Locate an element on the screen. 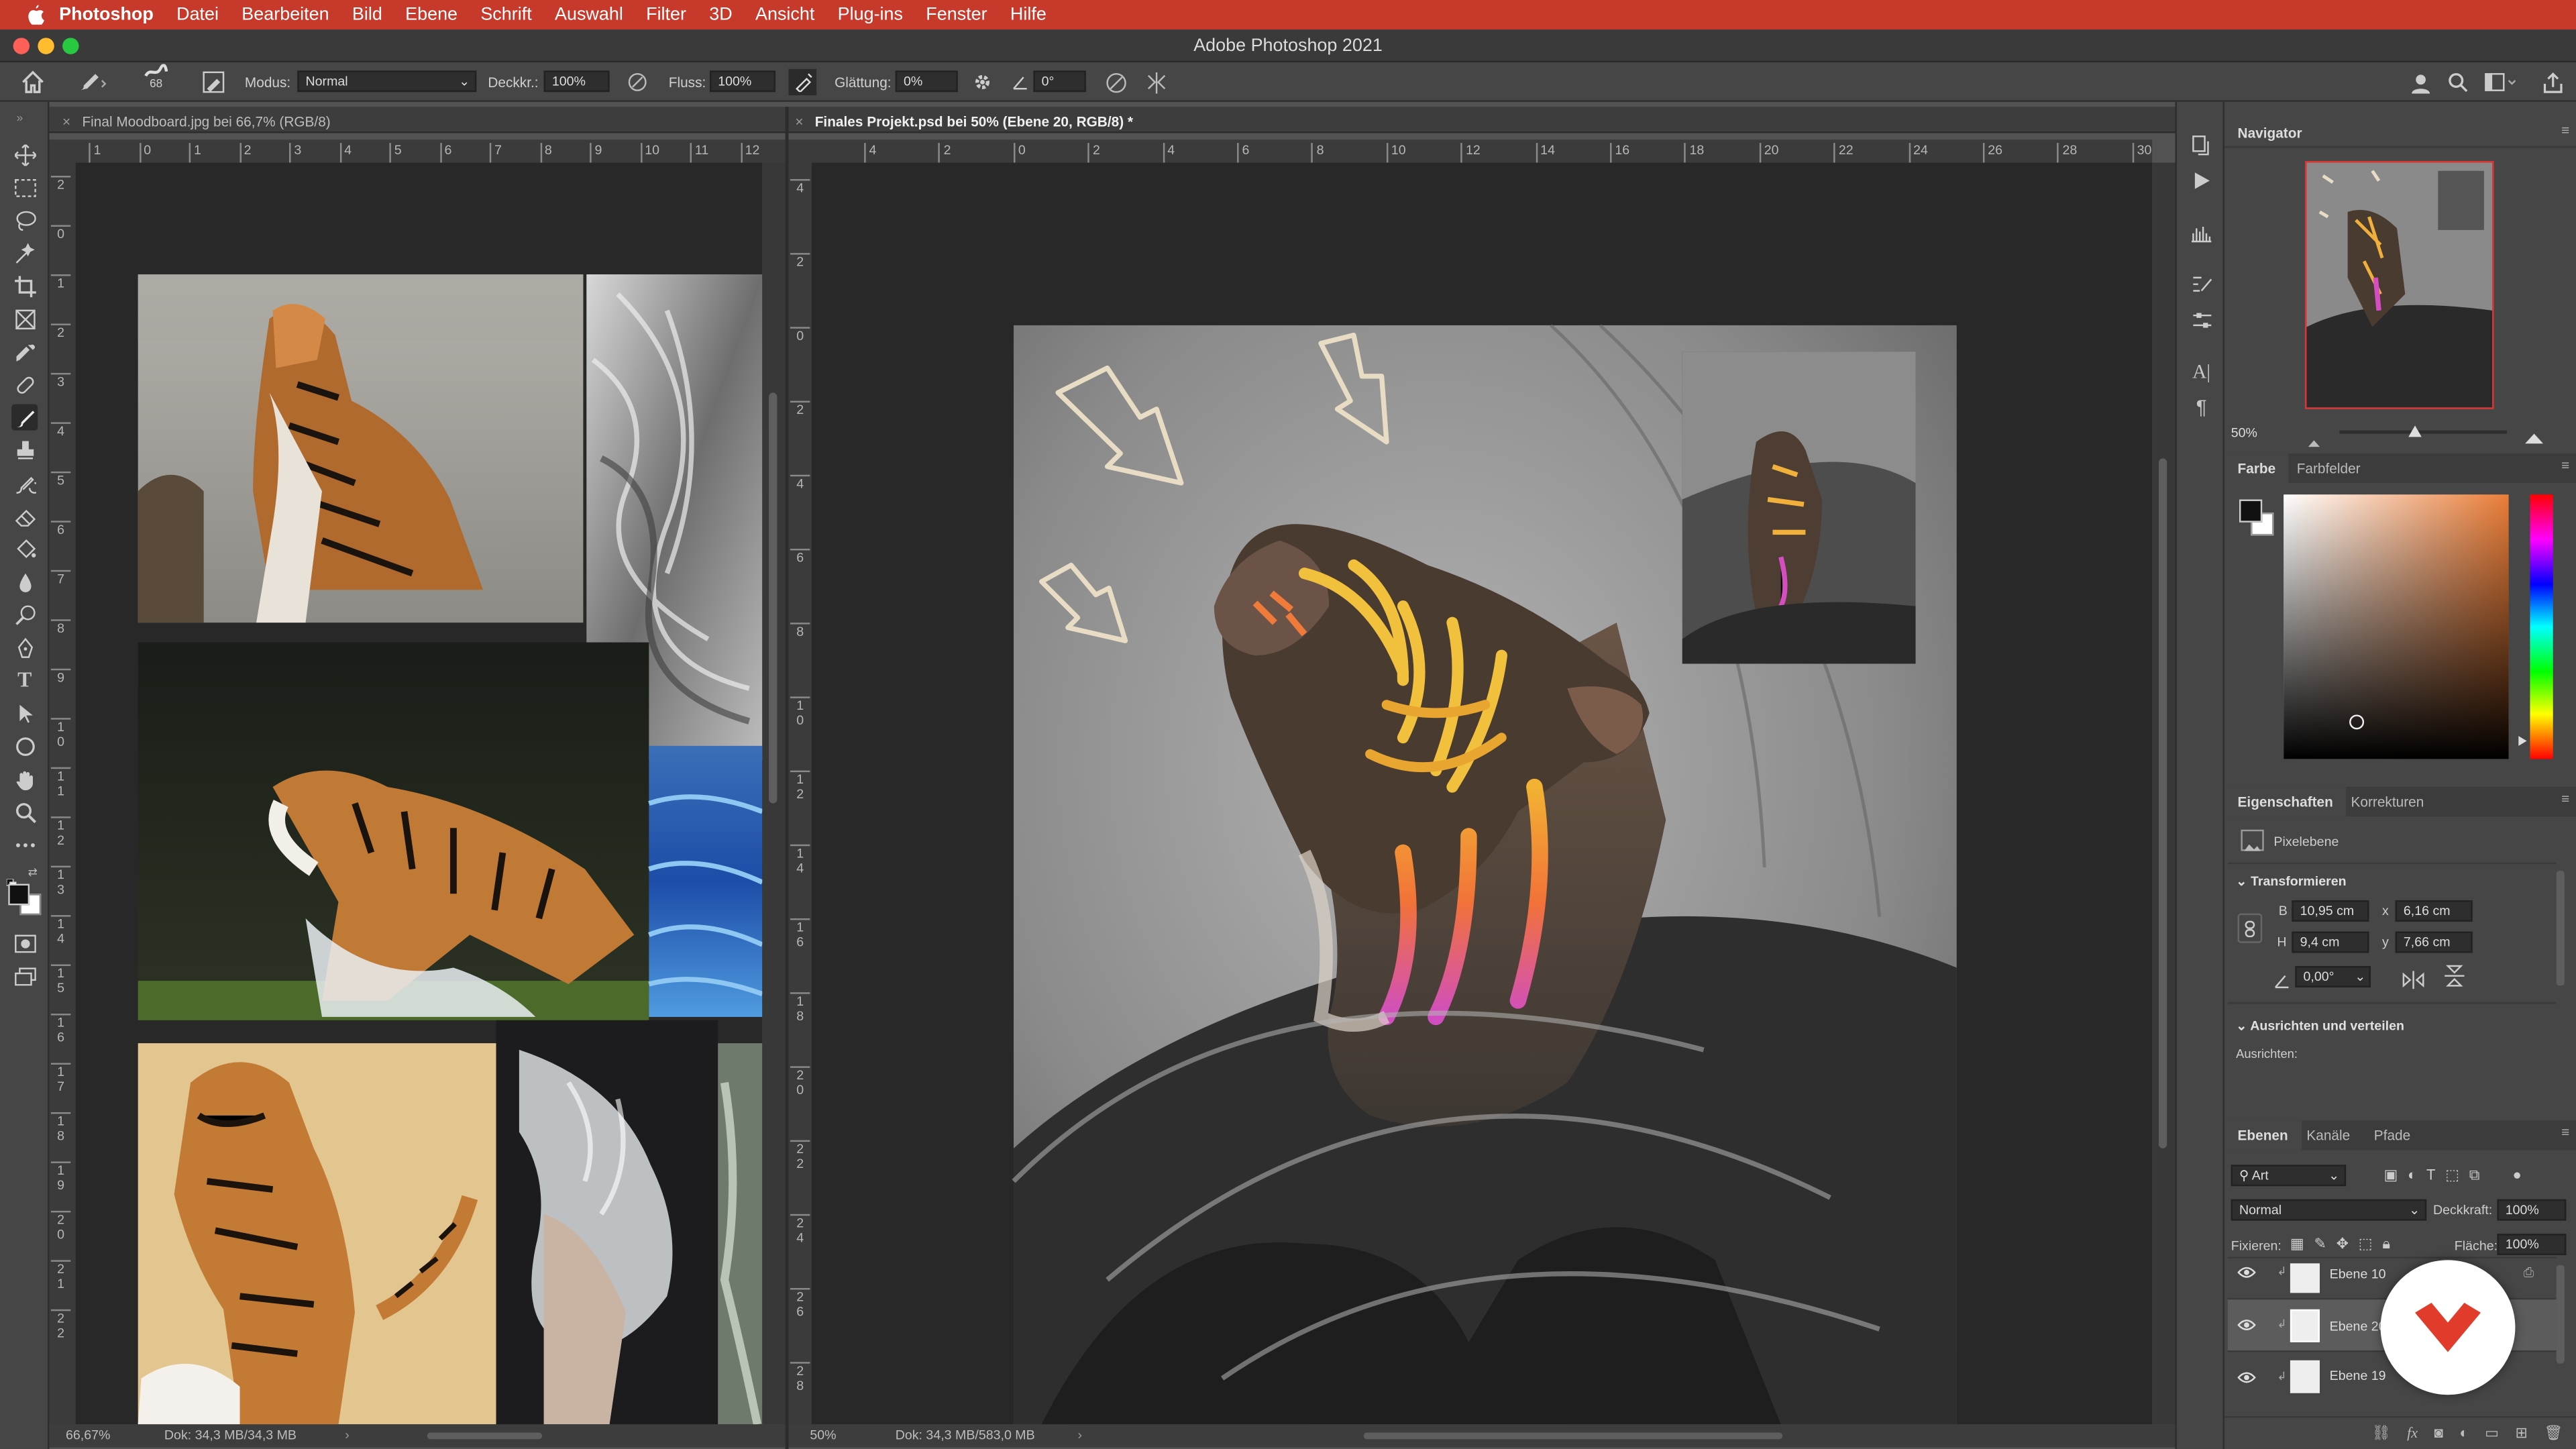 This screenshot has width=2576, height=1449. swap-colors-icon: ⇄ is located at coordinates (35, 872).